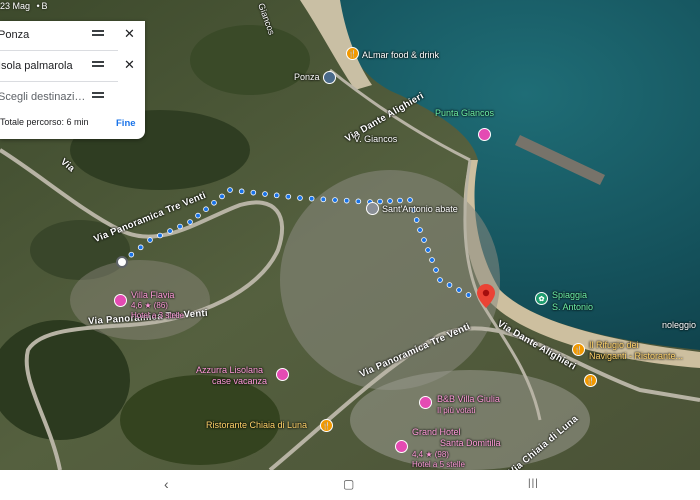 The height and width of the screenshot is (500, 700). Describe the element at coordinates (541, 298) in the screenshot. I see `beach-pin-icon: ✿` at that location.